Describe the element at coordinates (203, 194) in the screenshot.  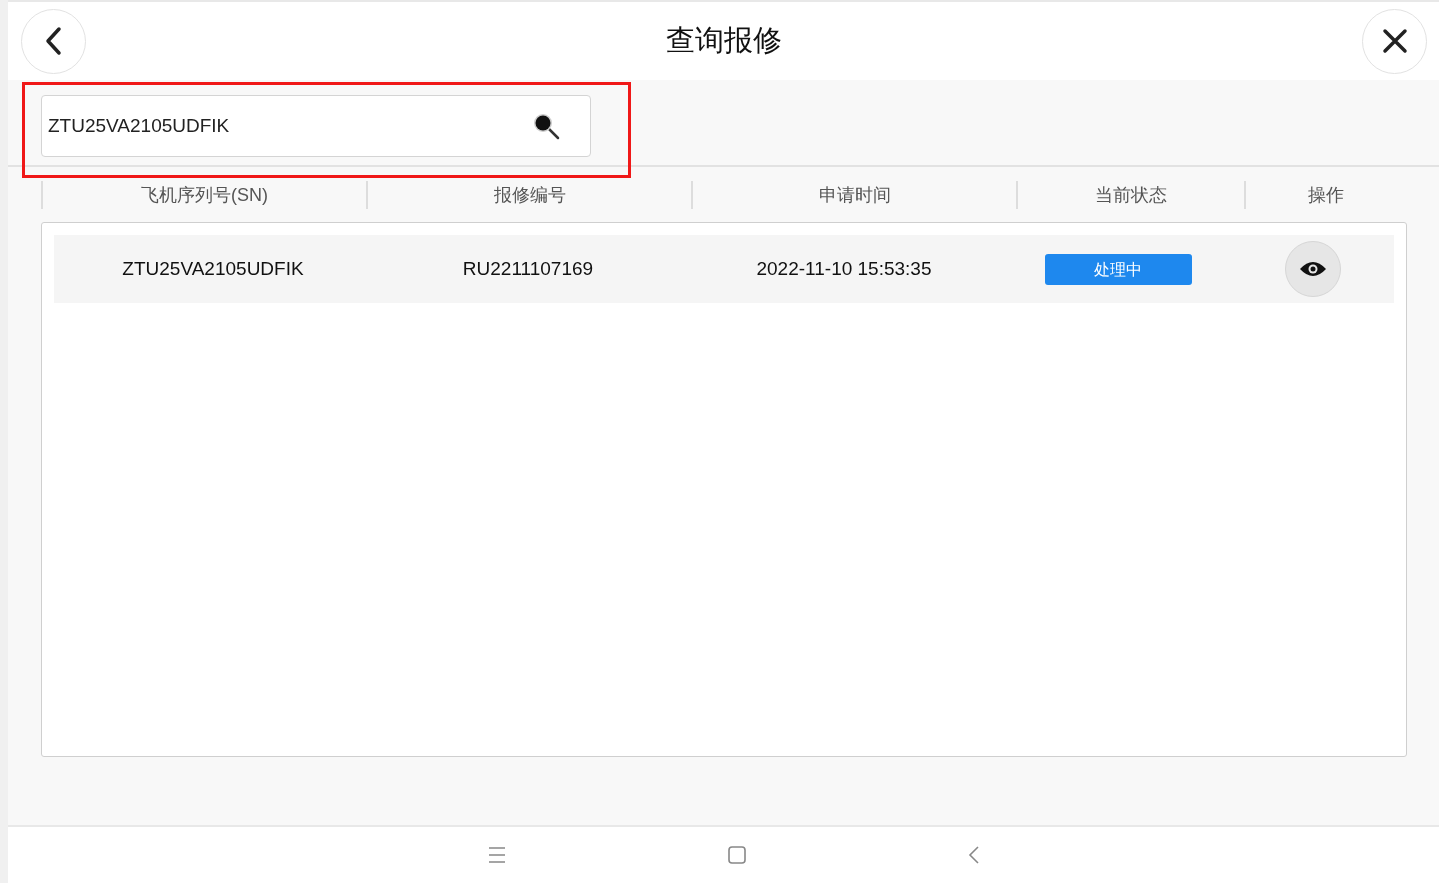
I see `column-header: 飞机序列号(SN)` at that location.